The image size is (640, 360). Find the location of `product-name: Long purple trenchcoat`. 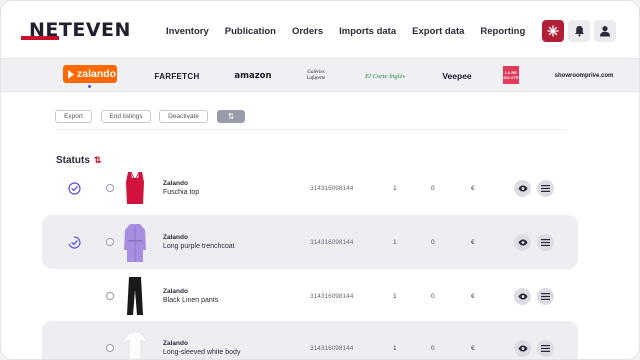

product-name: Long purple trenchcoat is located at coordinates (199, 246).